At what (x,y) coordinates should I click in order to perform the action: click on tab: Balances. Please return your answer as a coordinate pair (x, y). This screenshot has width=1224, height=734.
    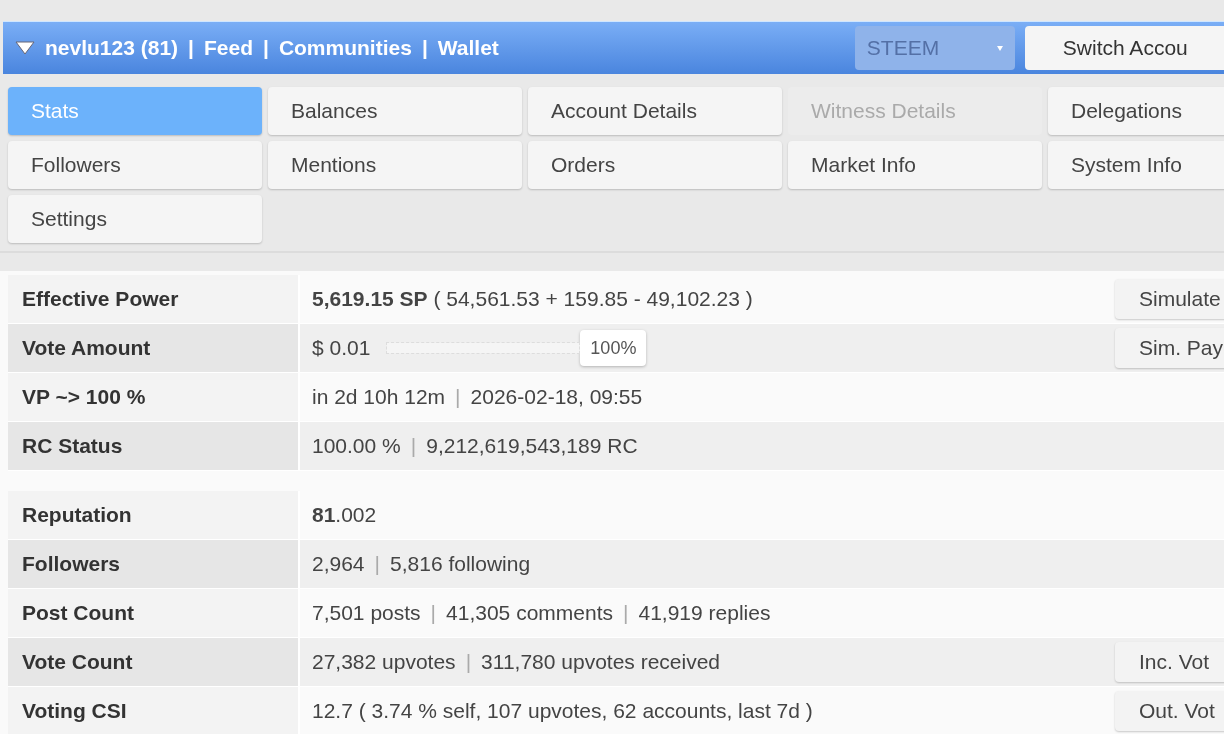
    Looking at the image, I should click on (395, 111).